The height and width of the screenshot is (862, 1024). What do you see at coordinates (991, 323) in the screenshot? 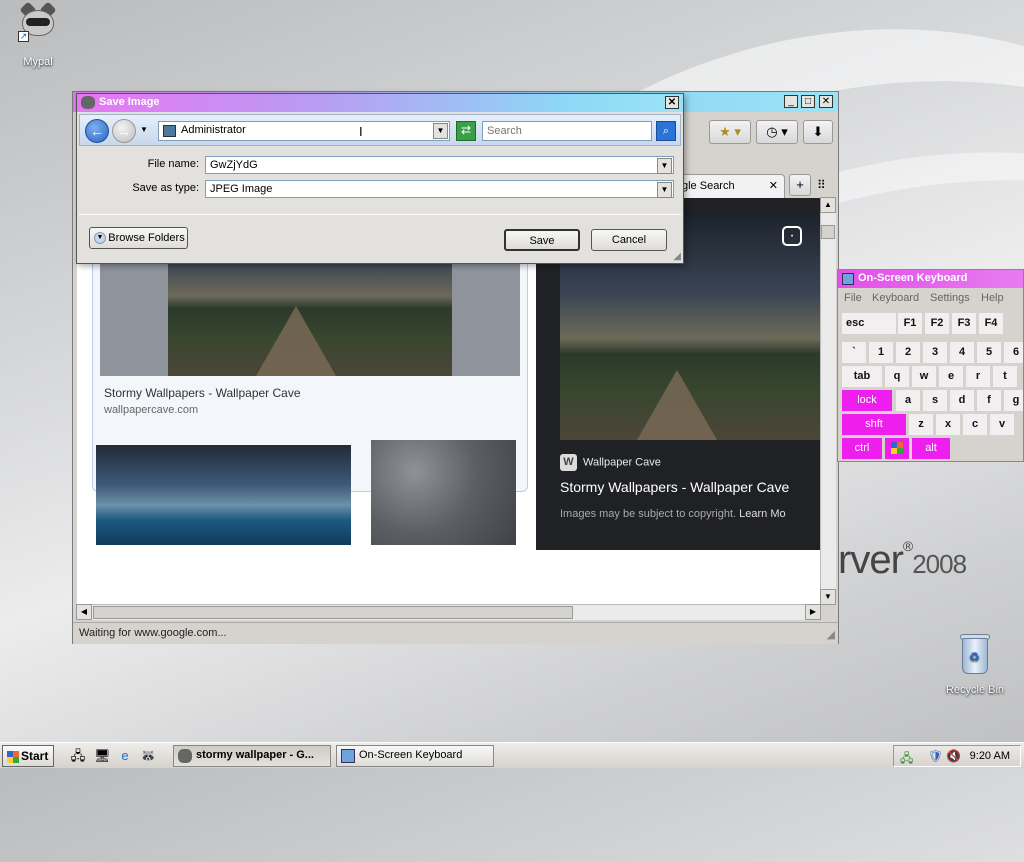
I see `key-f4: F4` at bounding box center [991, 323].